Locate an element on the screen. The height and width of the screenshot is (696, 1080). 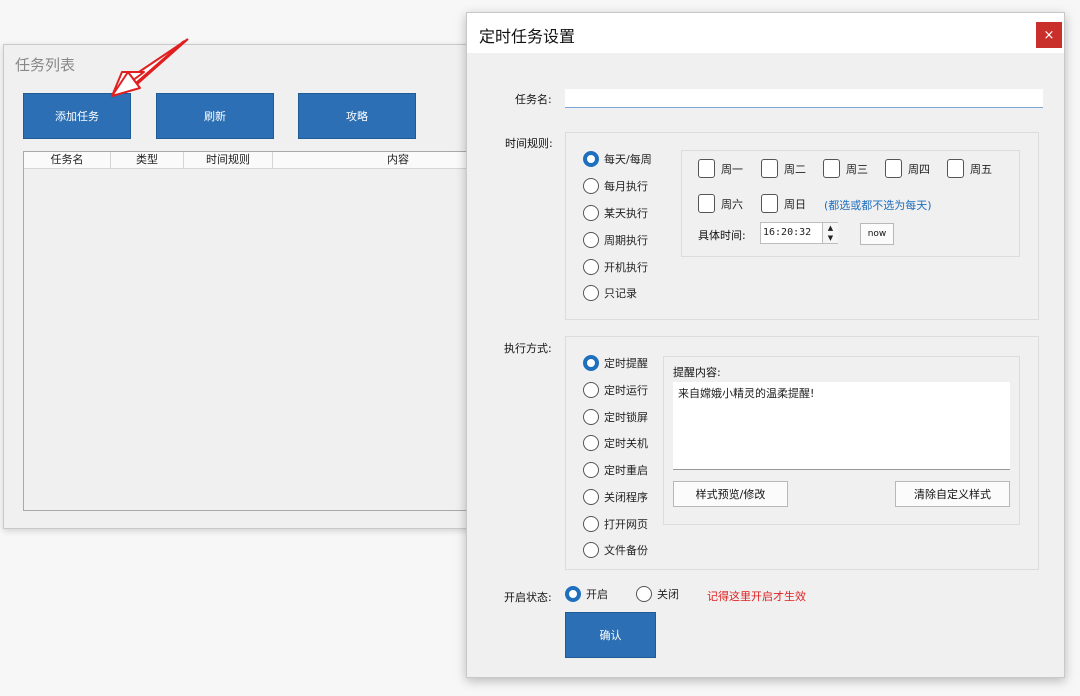
weekday-checkbox-mon: 周一 is located at coordinates (720, 168).